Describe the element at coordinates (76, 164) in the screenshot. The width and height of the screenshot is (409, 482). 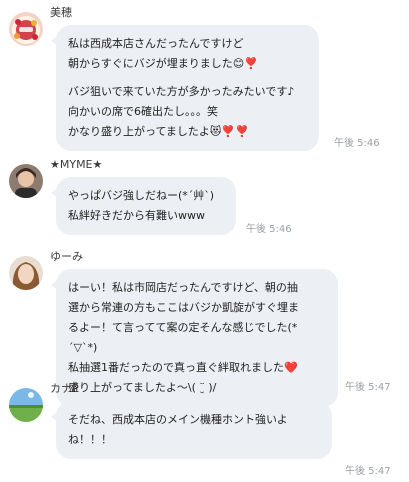
I see `sender-name: ★MYME★` at that location.